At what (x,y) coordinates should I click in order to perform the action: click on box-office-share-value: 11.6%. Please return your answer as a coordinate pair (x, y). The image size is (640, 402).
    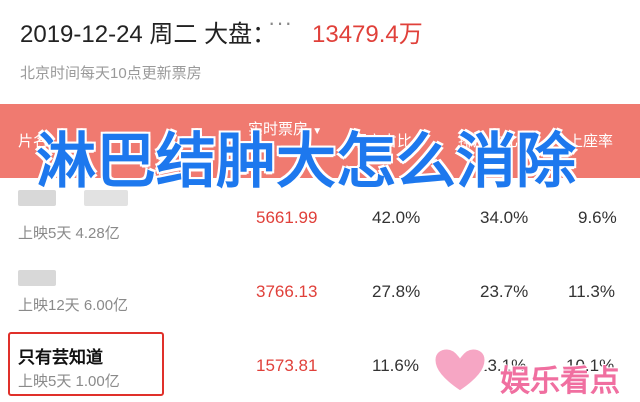
    Looking at the image, I should click on (395, 365).